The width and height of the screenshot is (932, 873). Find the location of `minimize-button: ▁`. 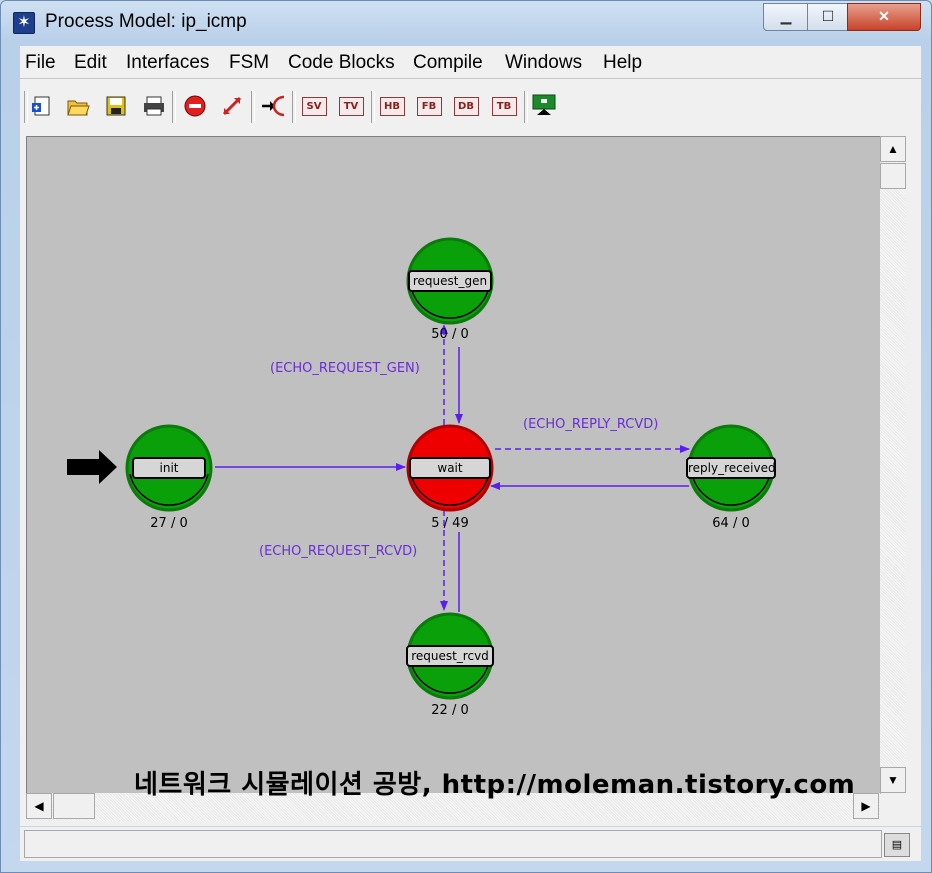

minimize-button: ▁ is located at coordinates (786, 17).